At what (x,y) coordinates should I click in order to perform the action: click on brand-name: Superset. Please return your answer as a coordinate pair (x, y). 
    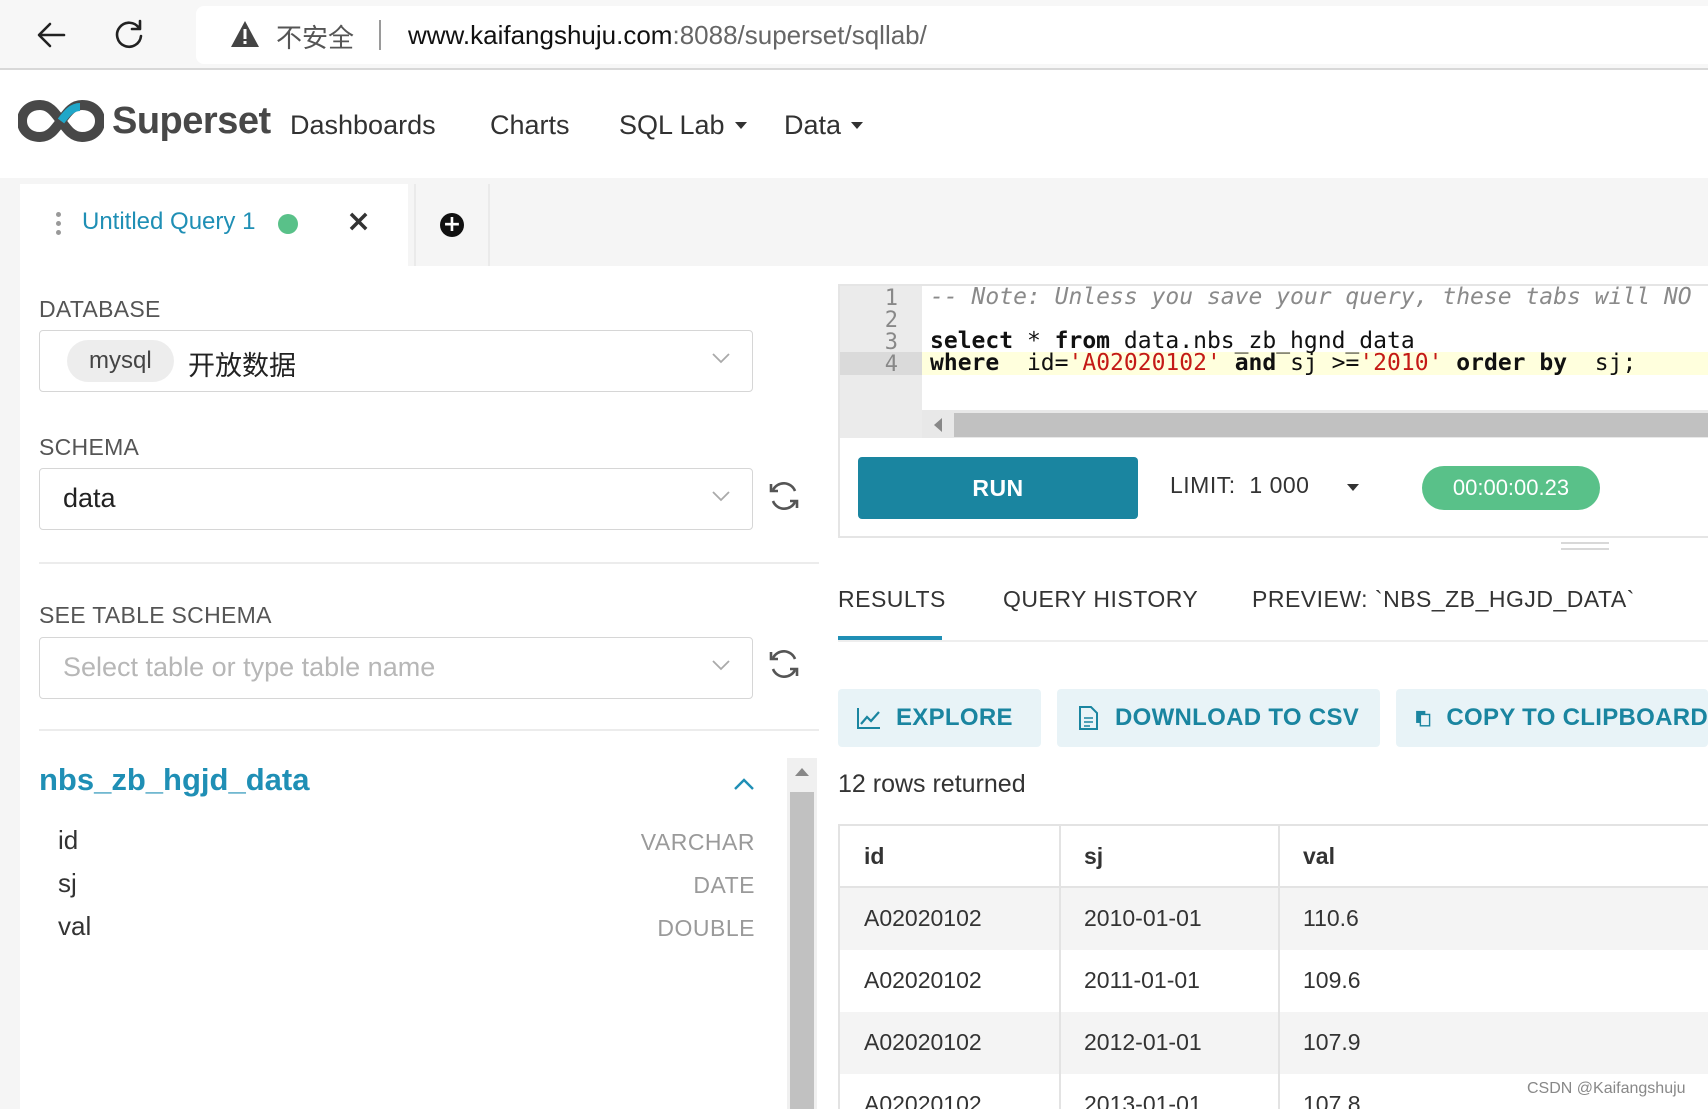
    Looking at the image, I should click on (191, 120).